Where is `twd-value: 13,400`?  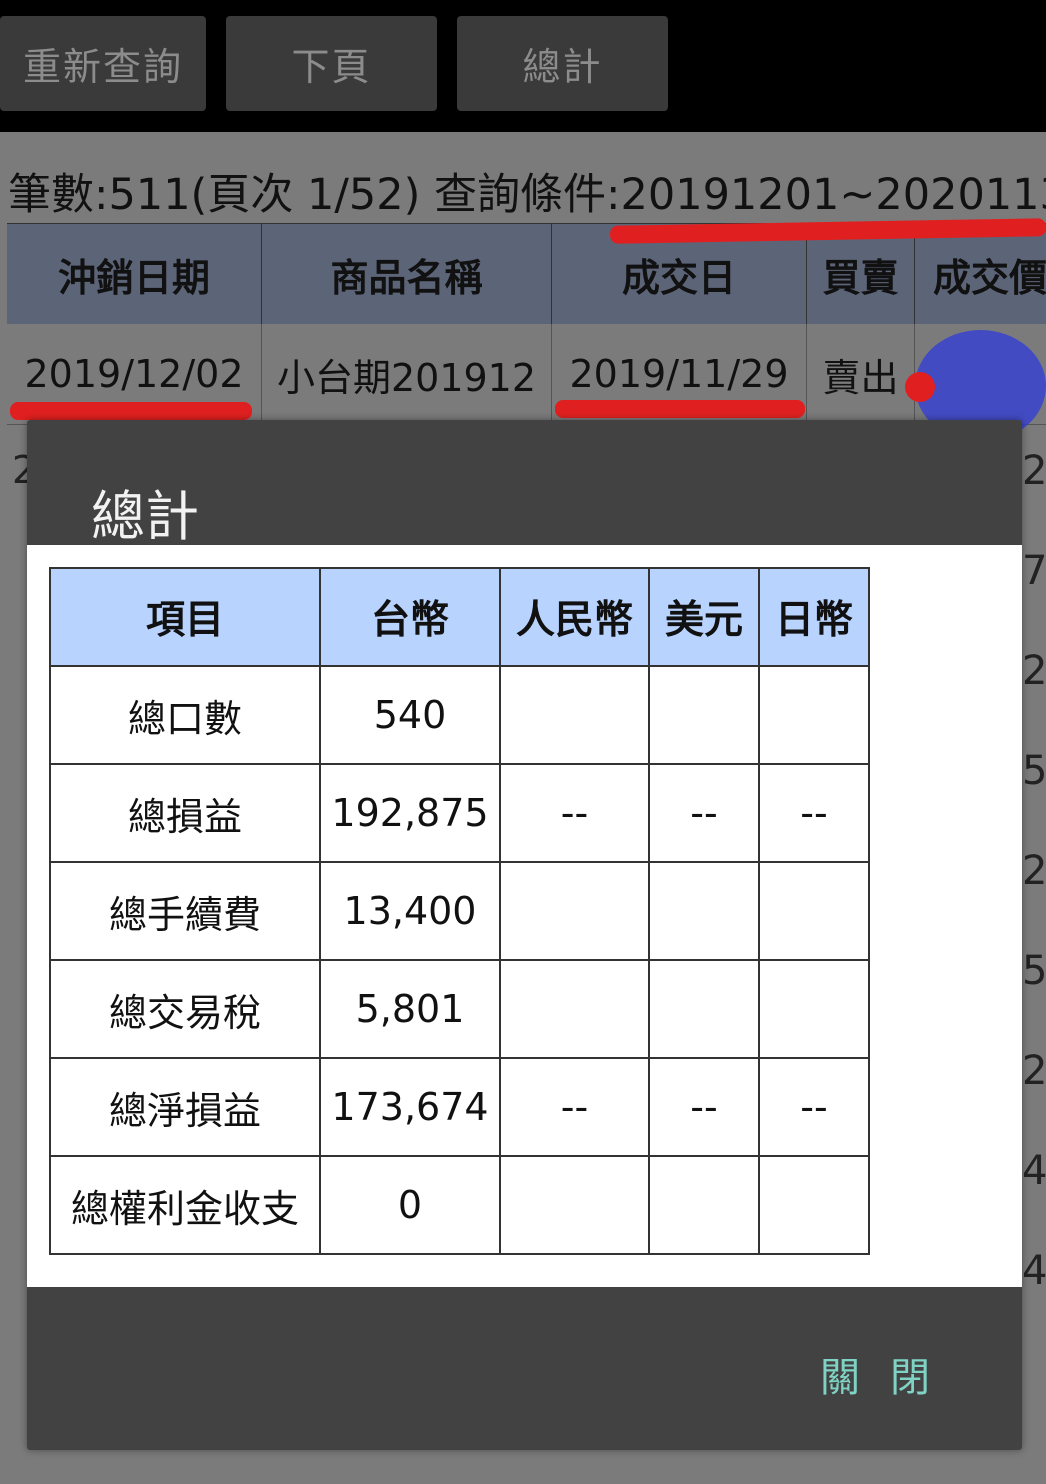
twd-value: 13,400 is located at coordinates (410, 911).